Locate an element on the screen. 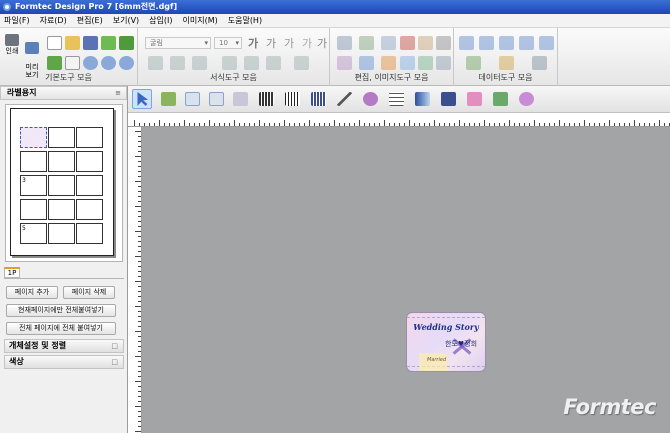  font-select: 굴림 is located at coordinates (178, 43).